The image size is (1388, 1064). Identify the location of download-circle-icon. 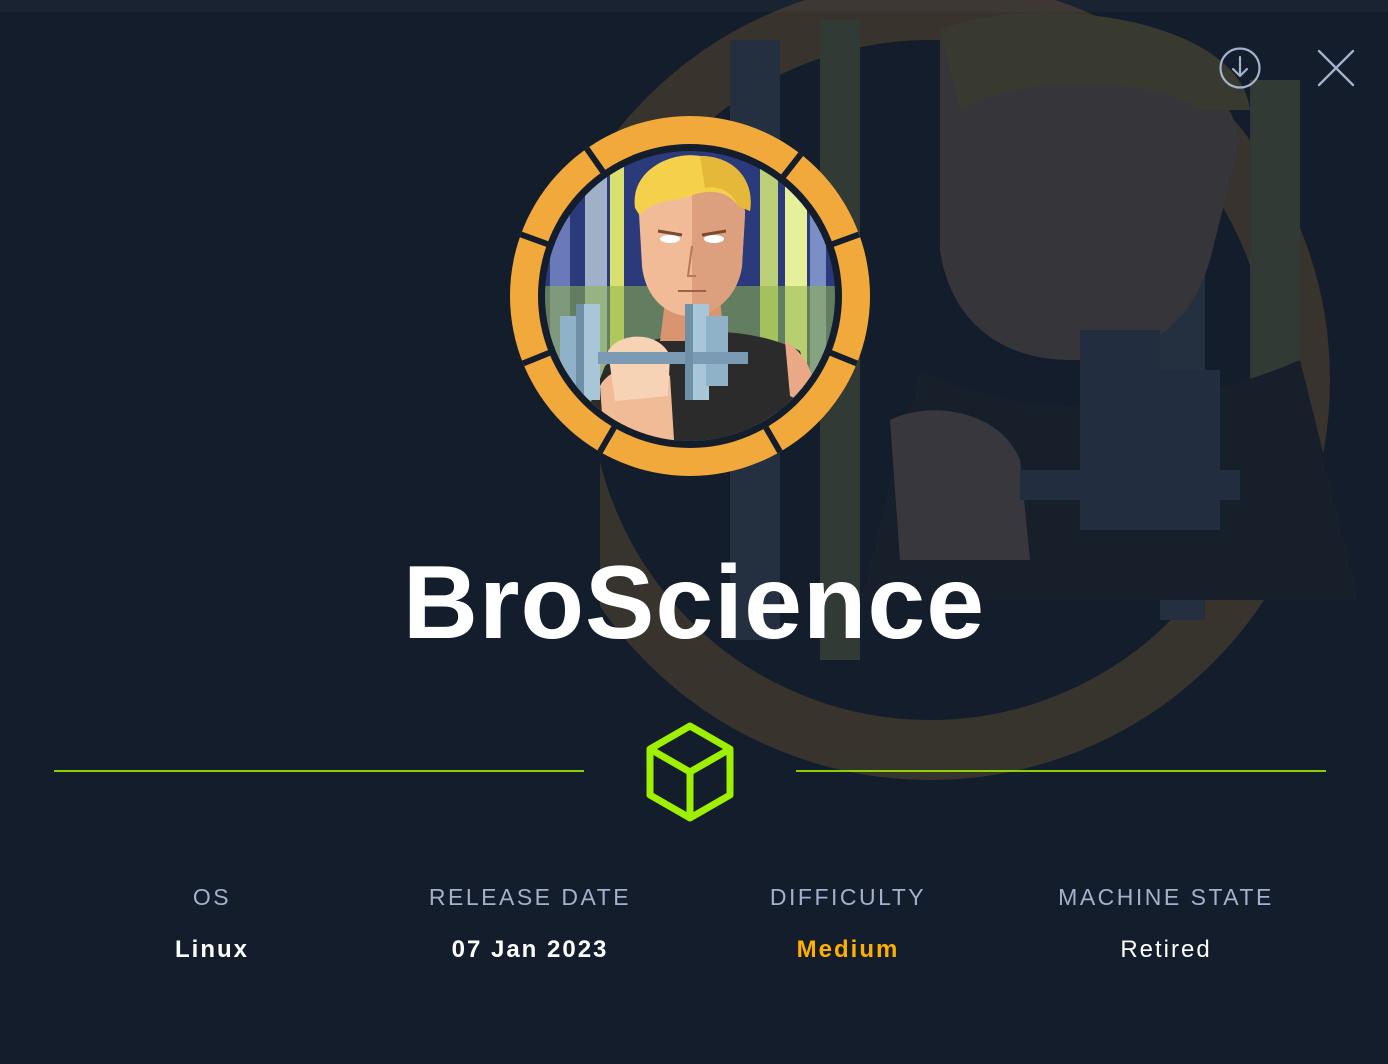
(1240, 68).